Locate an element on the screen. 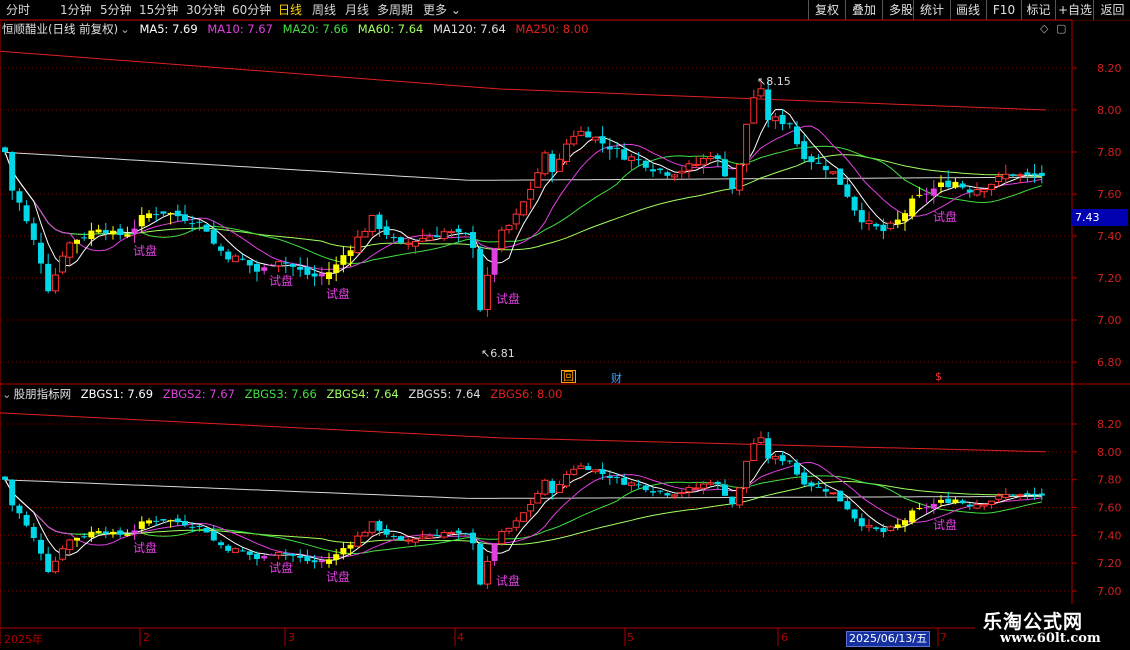  dollar-marker-icon: $ is located at coordinates (938, 376).